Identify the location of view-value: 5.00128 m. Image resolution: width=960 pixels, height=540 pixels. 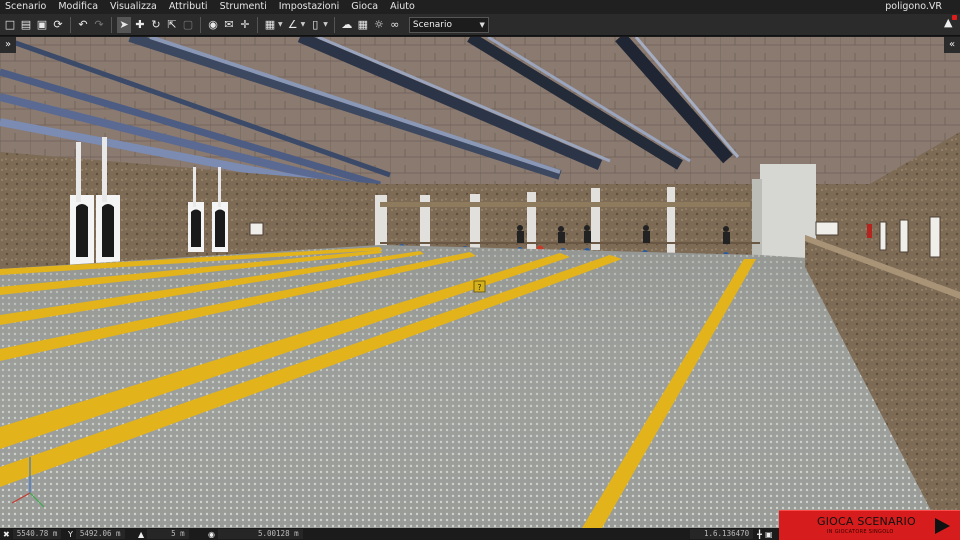
(260, 534).